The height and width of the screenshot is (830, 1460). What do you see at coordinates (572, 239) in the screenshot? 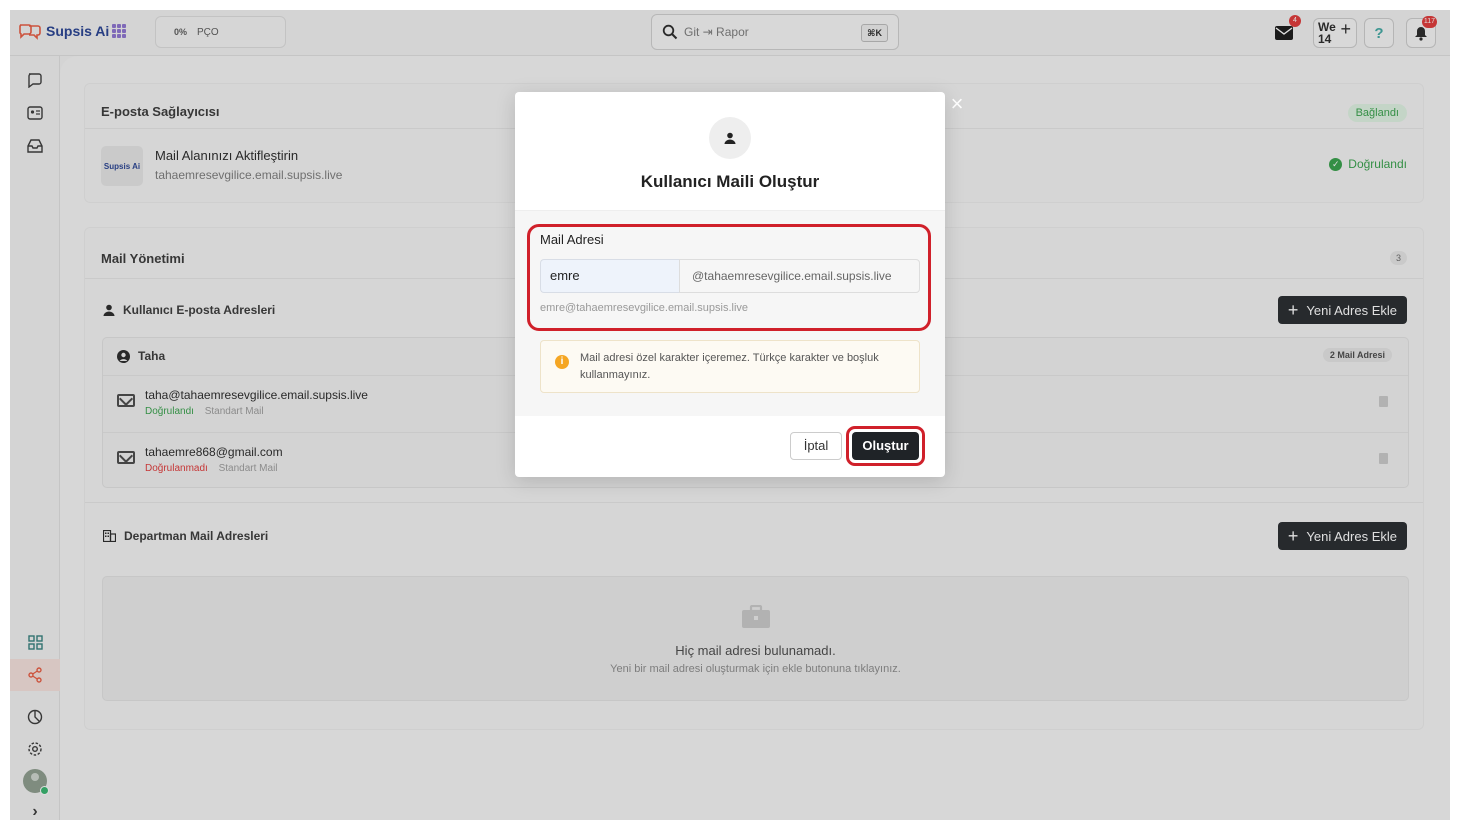
I see `mail-address-label: Mail Adresi` at bounding box center [572, 239].